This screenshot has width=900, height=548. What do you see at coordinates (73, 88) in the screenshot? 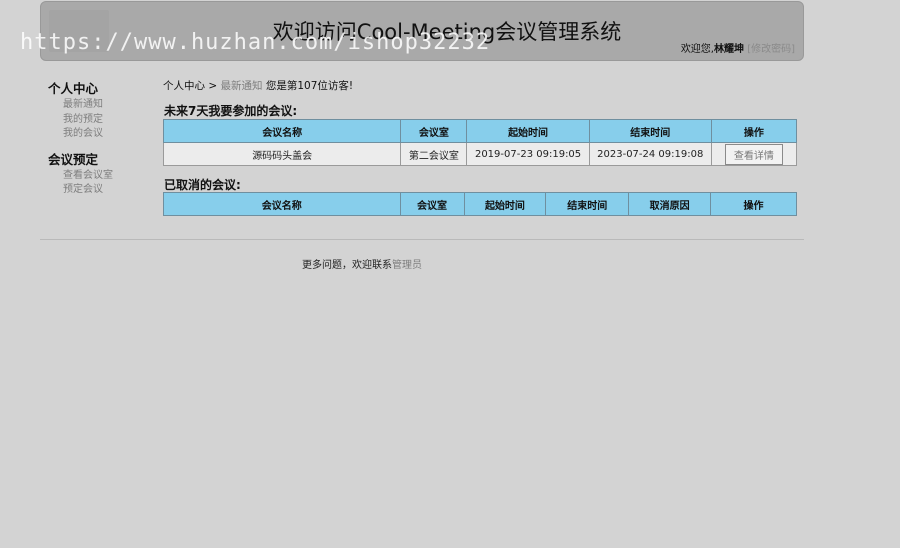
I see `sidebar-group-personal: 个人中心` at bounding box center [73, 88].